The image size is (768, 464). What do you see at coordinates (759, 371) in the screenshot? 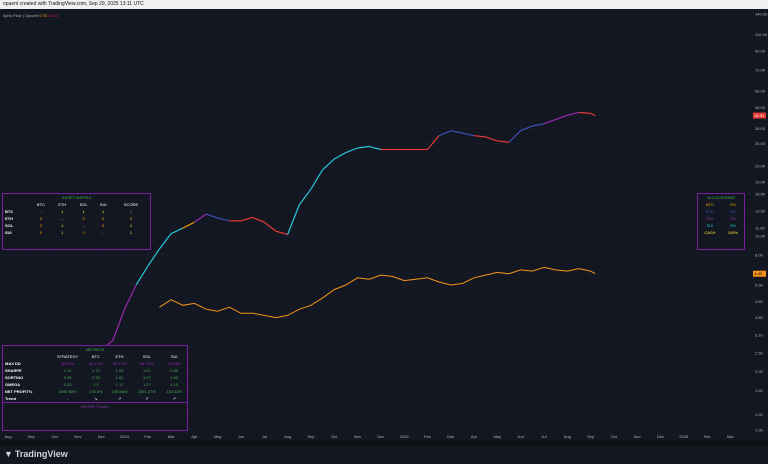
I see `y-tick-label: 2.00` at bounding box center [759, 371].